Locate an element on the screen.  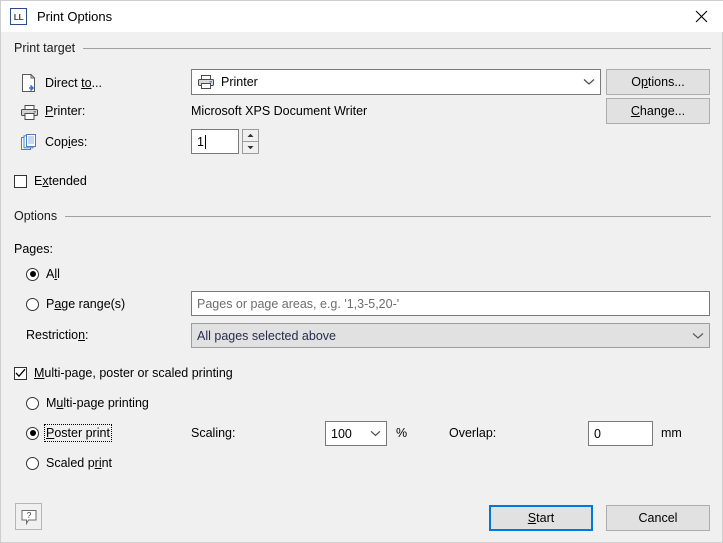
app-icon: LL is located at coordinates (18, 16).